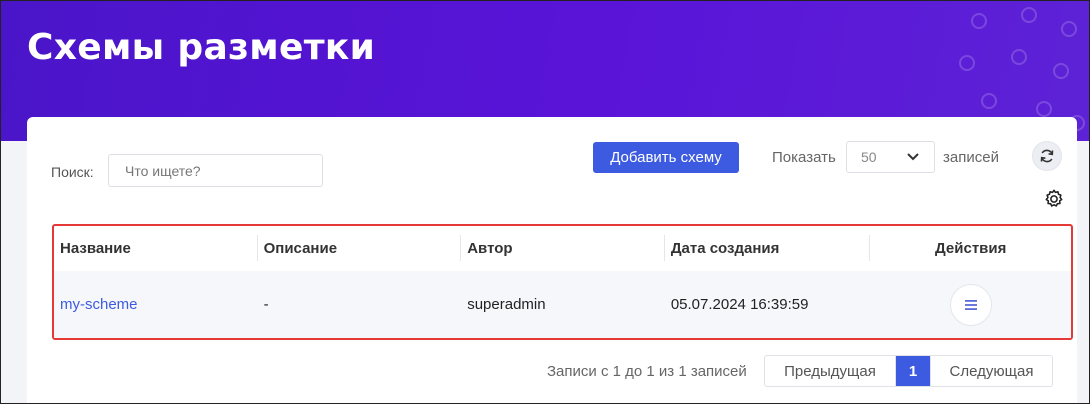  Describe the element at coordinates (647, 371) in the screenshot. I see `records-info: Записи с 1 до 1 из 1 записей` at that location.